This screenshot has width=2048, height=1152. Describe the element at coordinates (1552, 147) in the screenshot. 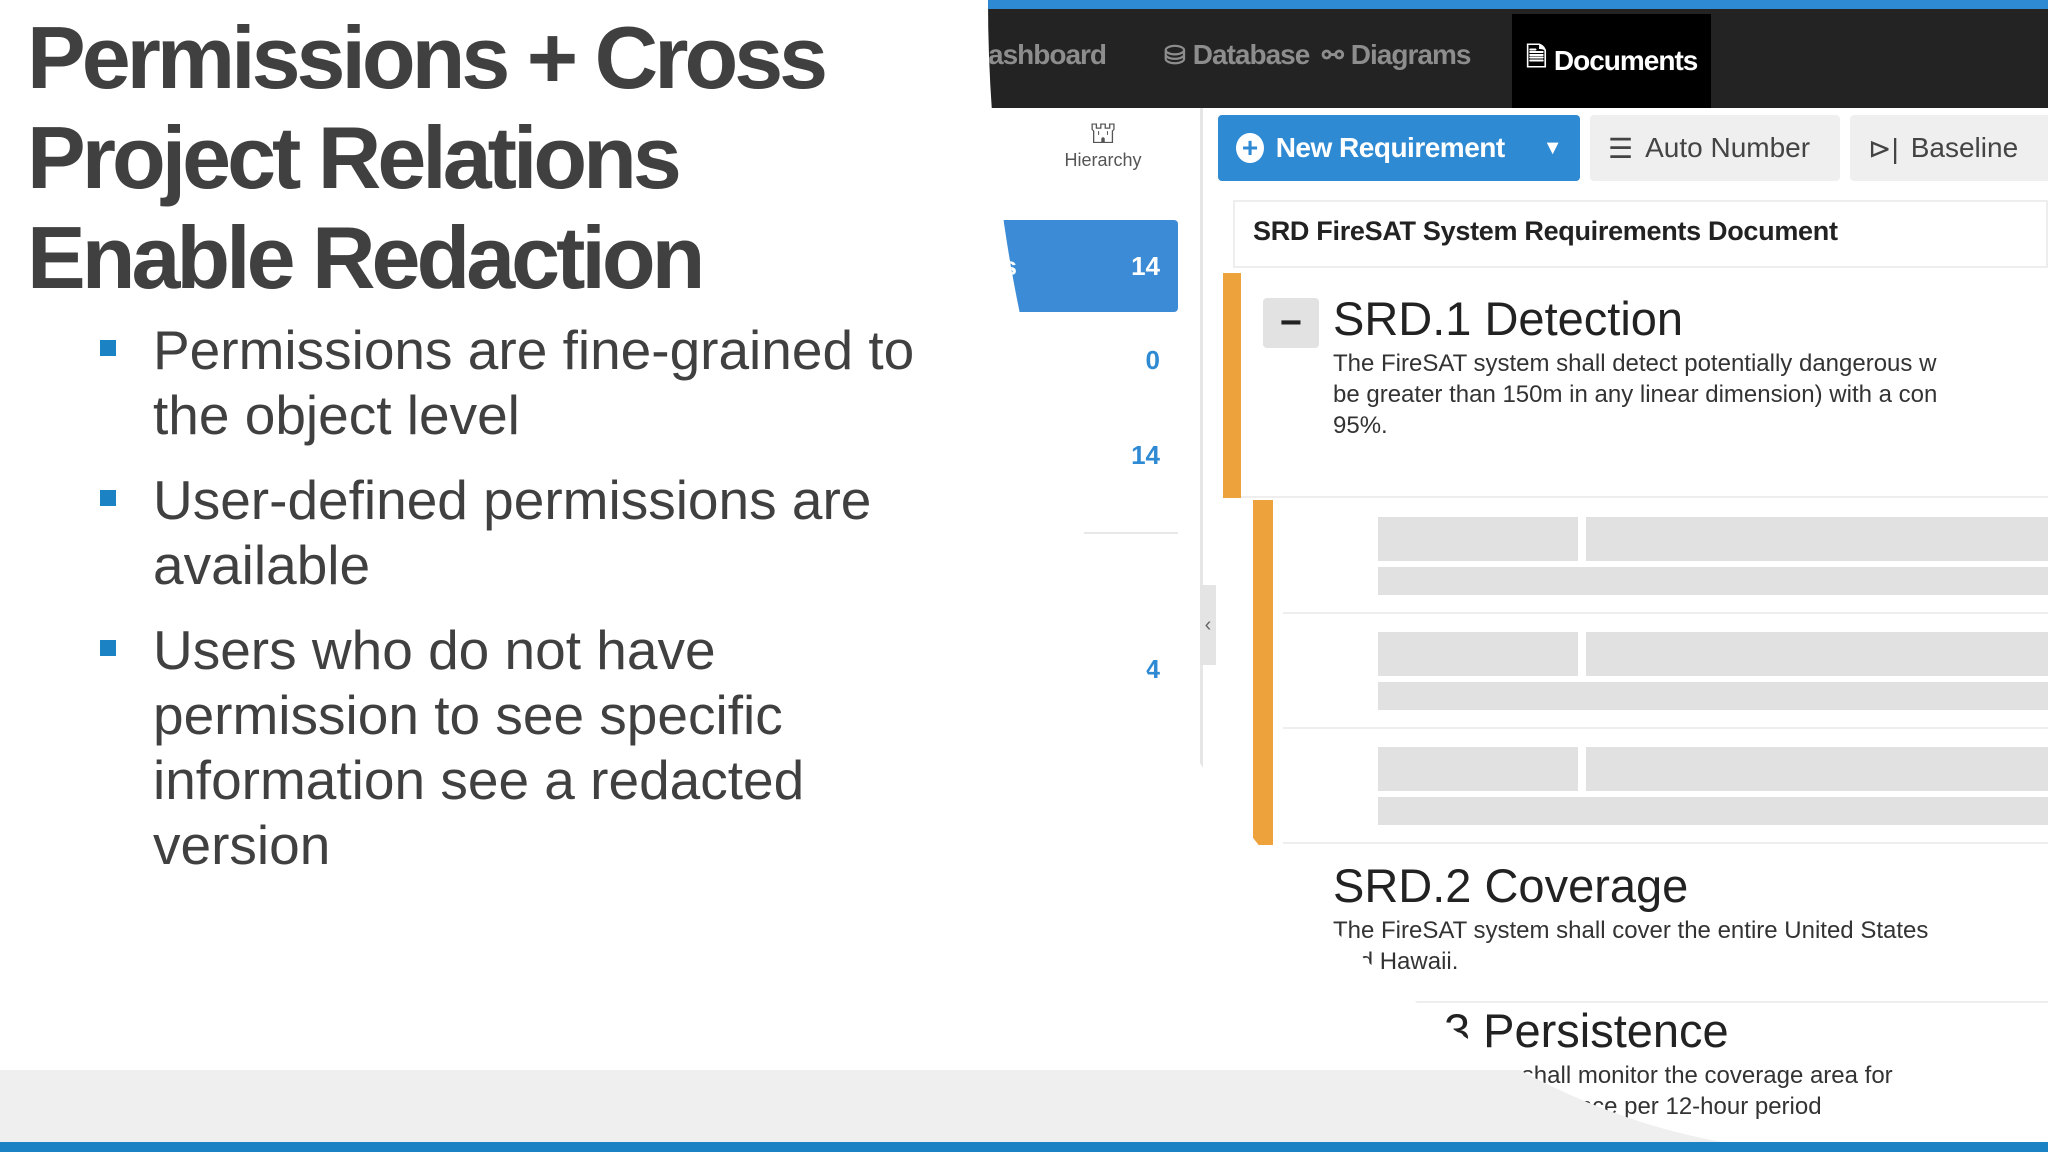

I see `caret-down-icon: ▼` at that location.